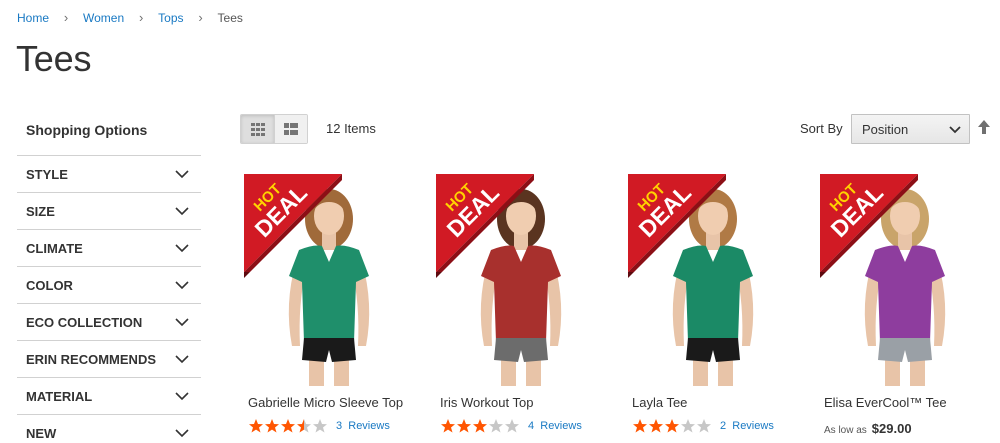 The width and height of the screenshot is (1000, 443). What do you see at coordinates (620, 130) in the screenshot?
I see `toolbar: 12 Items Sort By Position` at bounding box center [620, 130].